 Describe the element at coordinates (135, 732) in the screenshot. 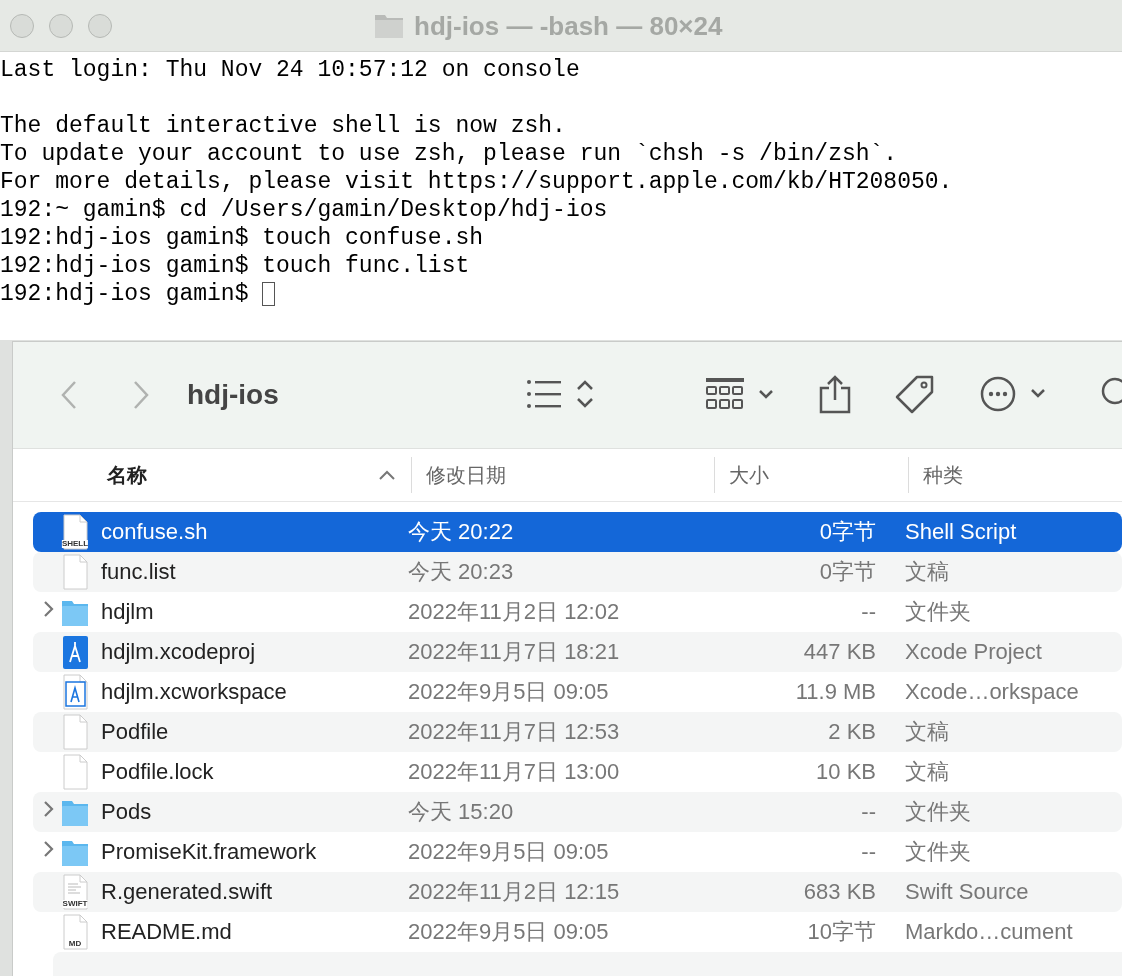

I see `file-name: Podfile` at that location.